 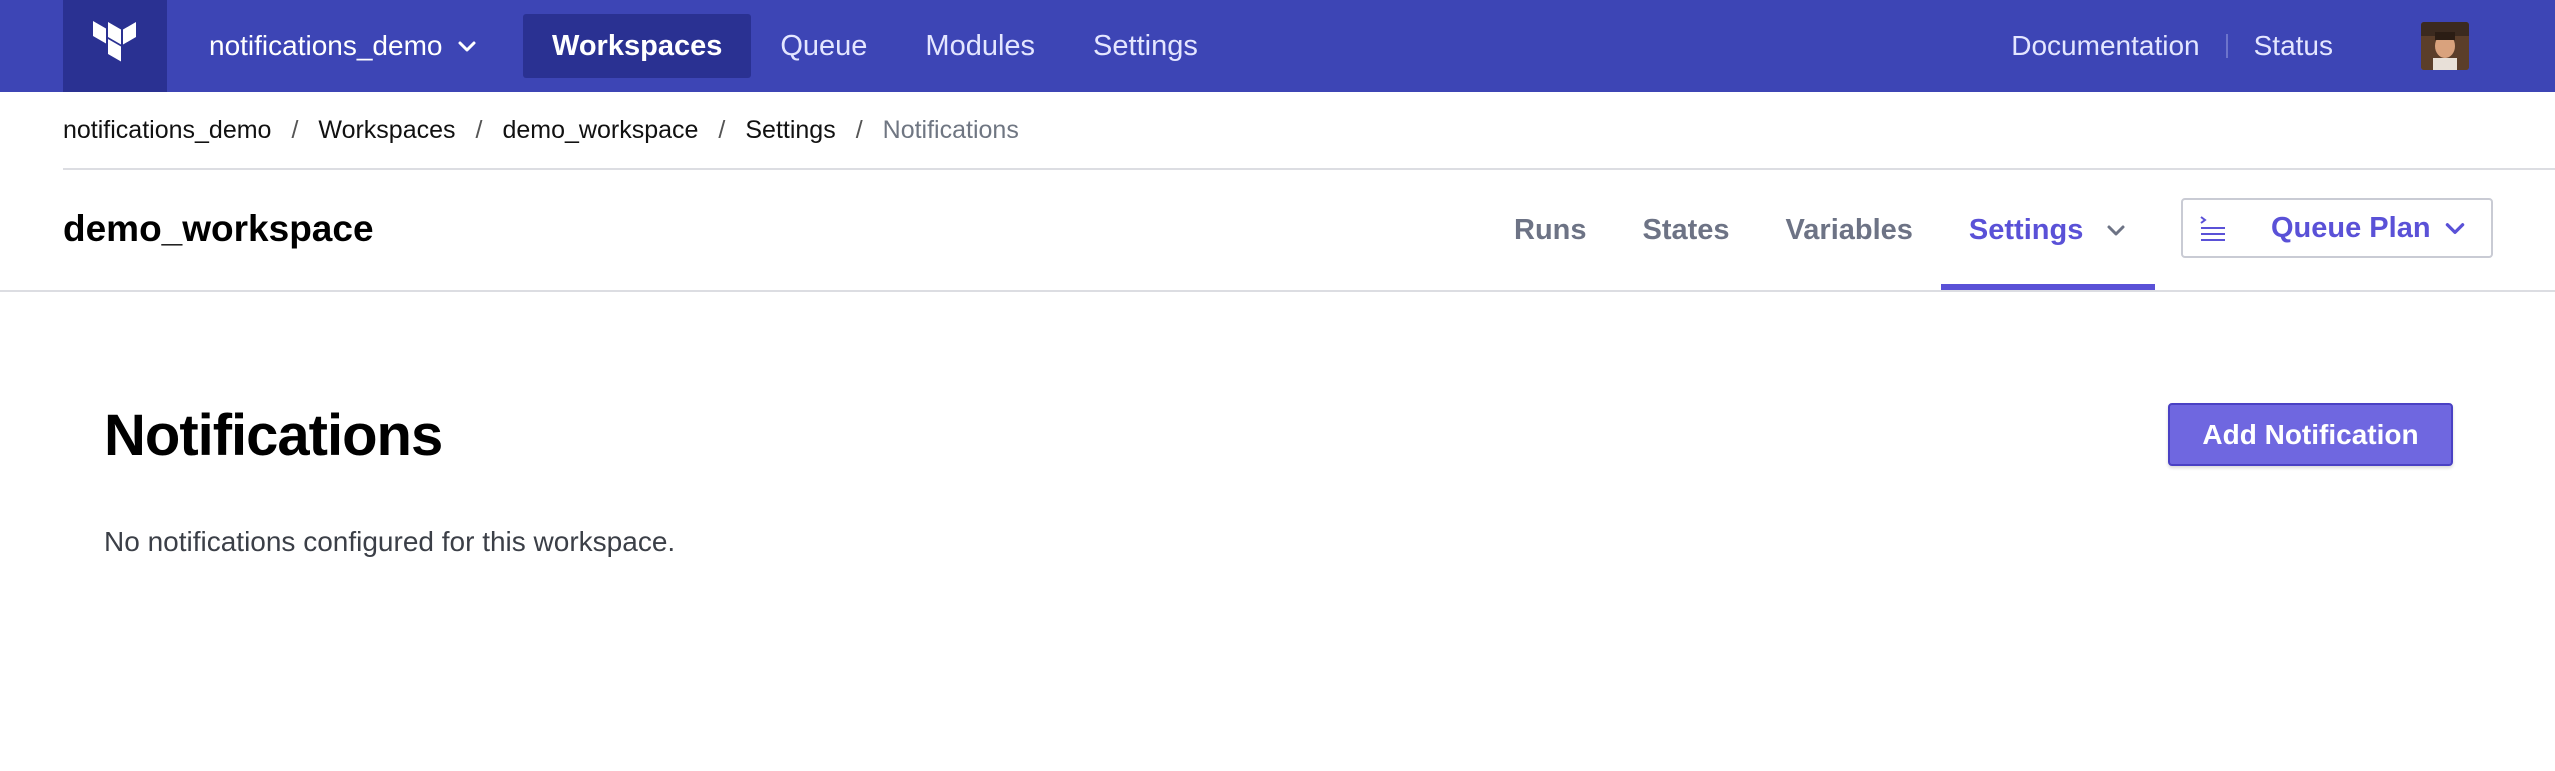 What do you see at coordinates (386, 130) in the screenshot?
I see `breadcrumb-workspaces: Workspaces` at bounding box center [386, 130].